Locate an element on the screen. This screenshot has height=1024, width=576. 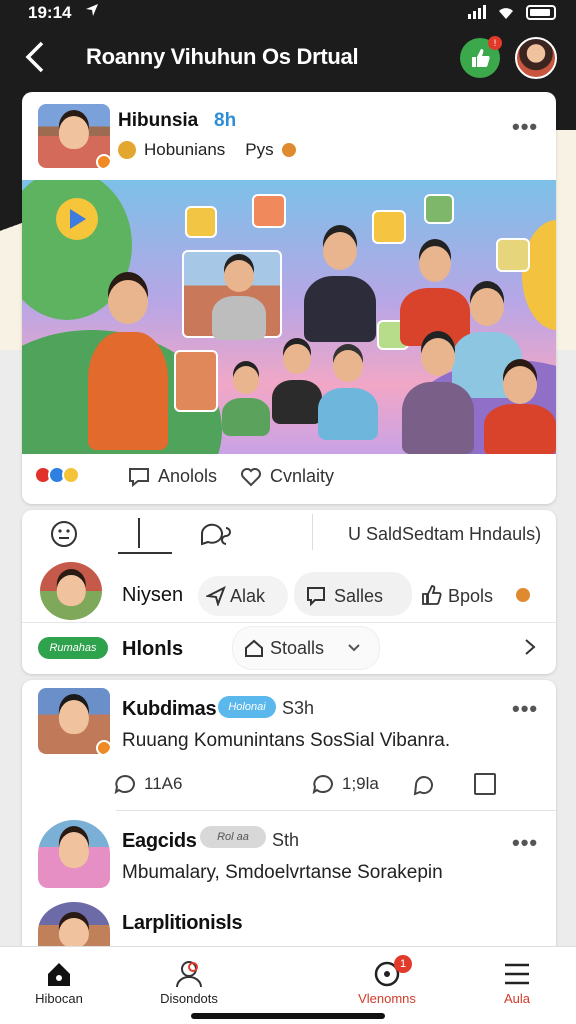
people-icon is located at coordinates (189, 974).